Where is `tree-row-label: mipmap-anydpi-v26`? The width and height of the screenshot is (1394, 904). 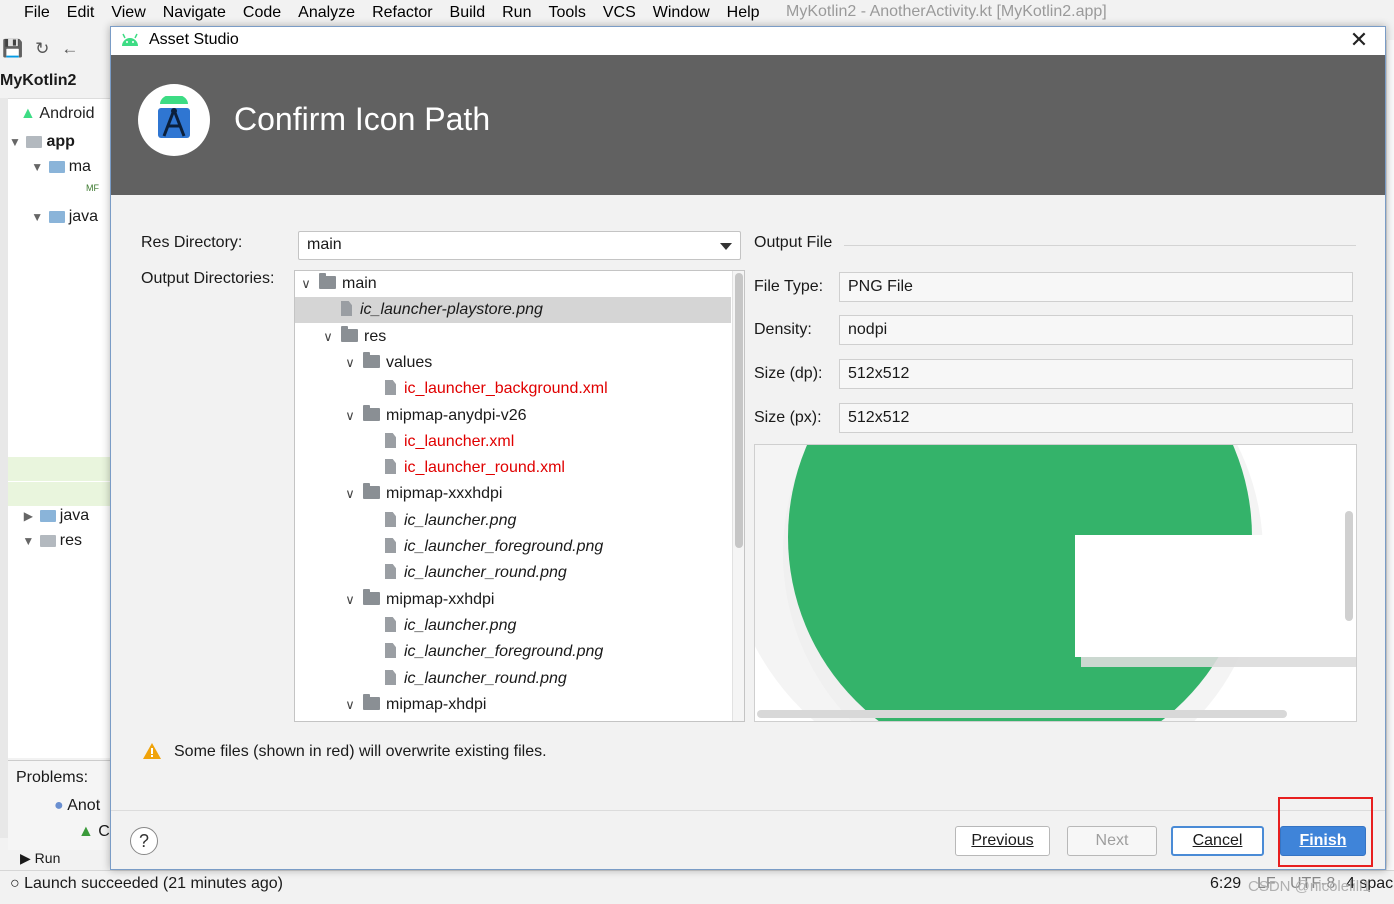 tree-row-label: mipmap-anydpi-v26 is located at coordinates (456, 415).